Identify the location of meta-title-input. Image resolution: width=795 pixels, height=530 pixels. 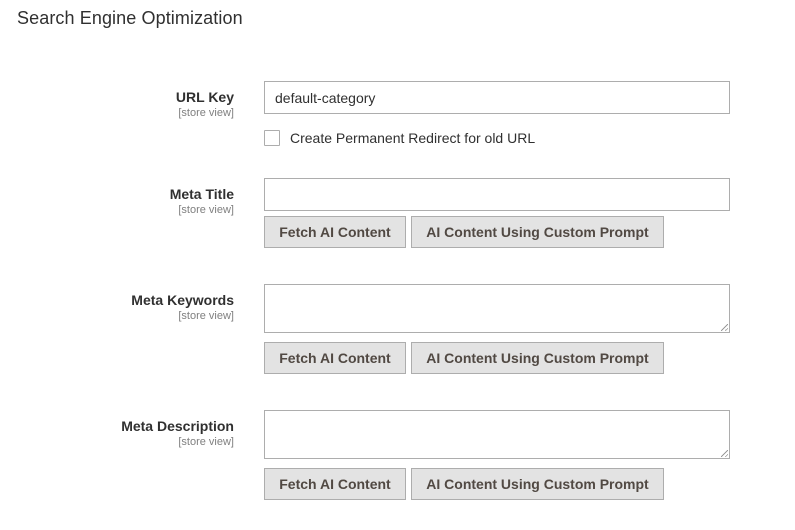
(497, 194).